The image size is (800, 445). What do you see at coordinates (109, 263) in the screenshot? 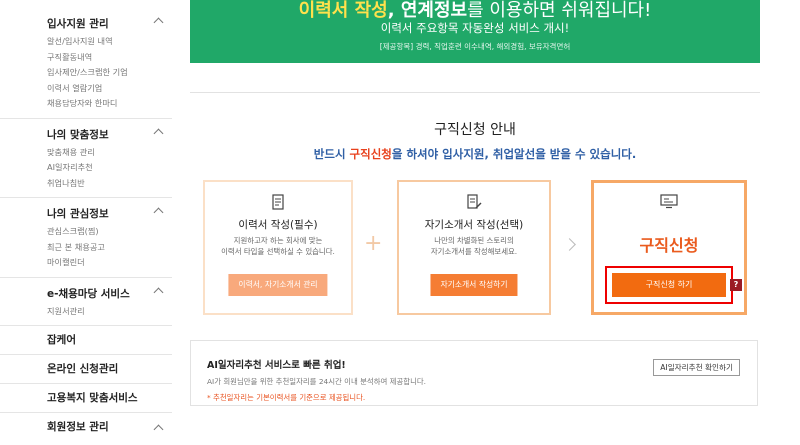
I see `sidebar-item: 마이캘린더` at bounding box center [109, 263].